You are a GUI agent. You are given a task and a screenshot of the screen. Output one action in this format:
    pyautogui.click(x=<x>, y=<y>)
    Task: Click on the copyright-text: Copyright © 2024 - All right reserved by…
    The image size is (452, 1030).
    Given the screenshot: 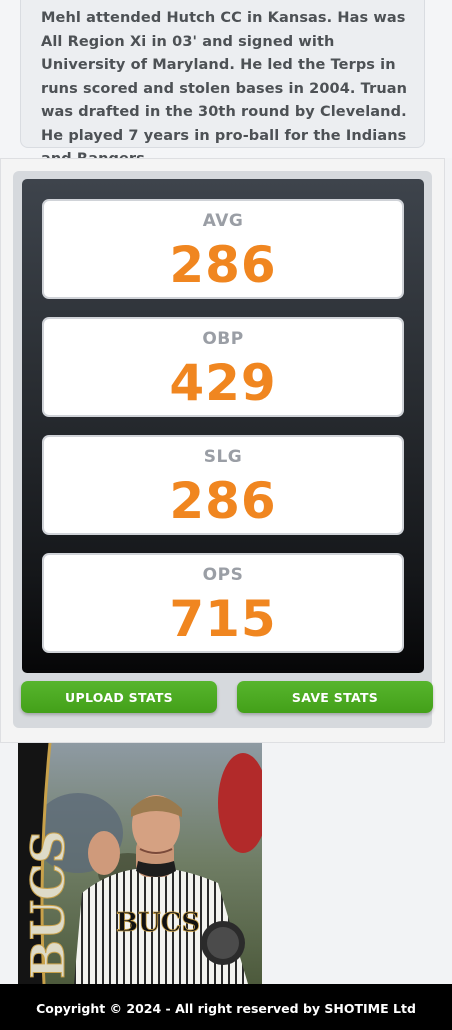 What is the action you would take?
    pyautogui.click(x=226, y=1008)
    